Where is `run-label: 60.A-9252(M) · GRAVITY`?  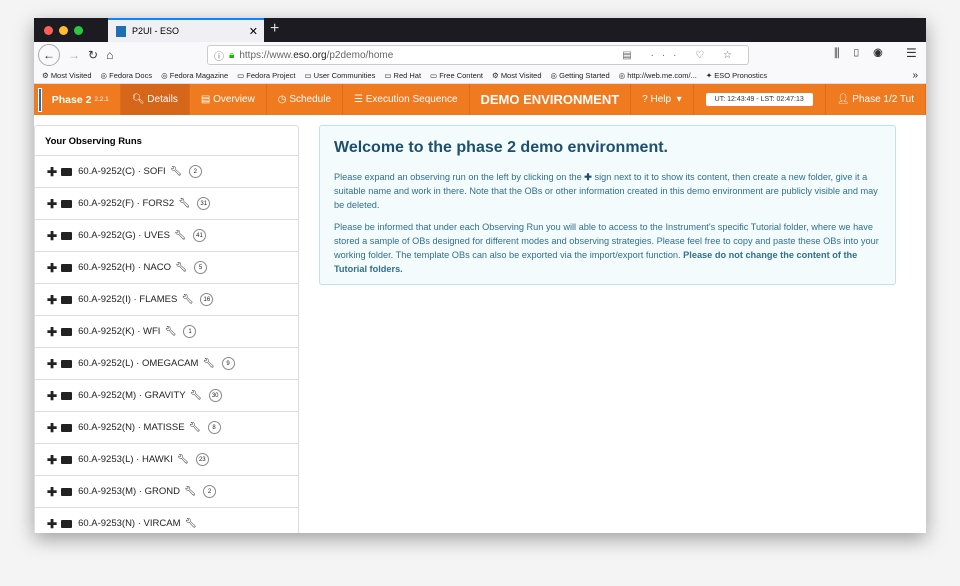 run-label: 60.A-9252(M) · GRAVITY is located at coordinates (132, 395).